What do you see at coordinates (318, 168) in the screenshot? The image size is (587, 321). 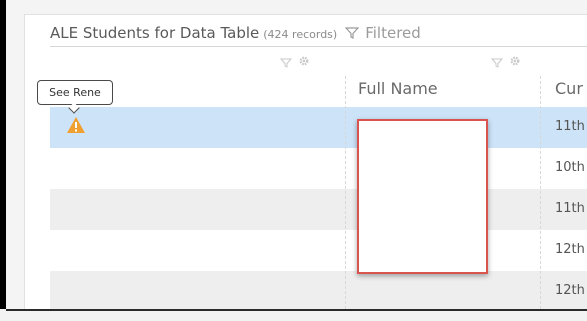 I see `table-row: 10th` at bounding box center [318, 168].